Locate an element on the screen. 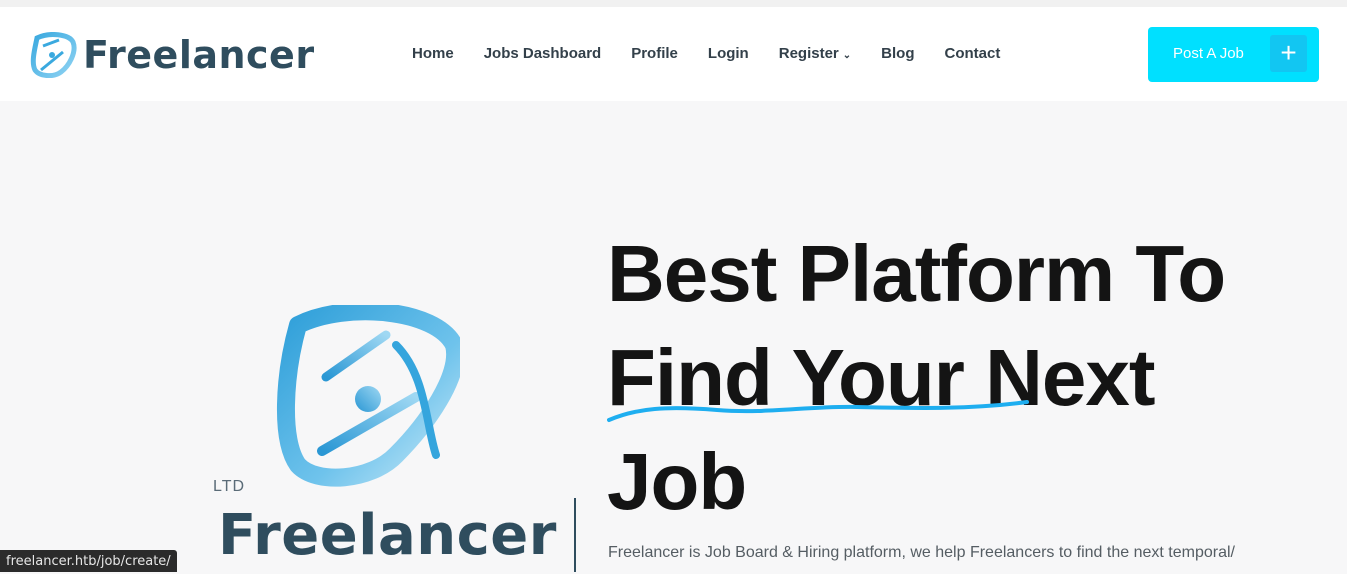  headline-underline-squiggle is located at coordinates (818, 411).